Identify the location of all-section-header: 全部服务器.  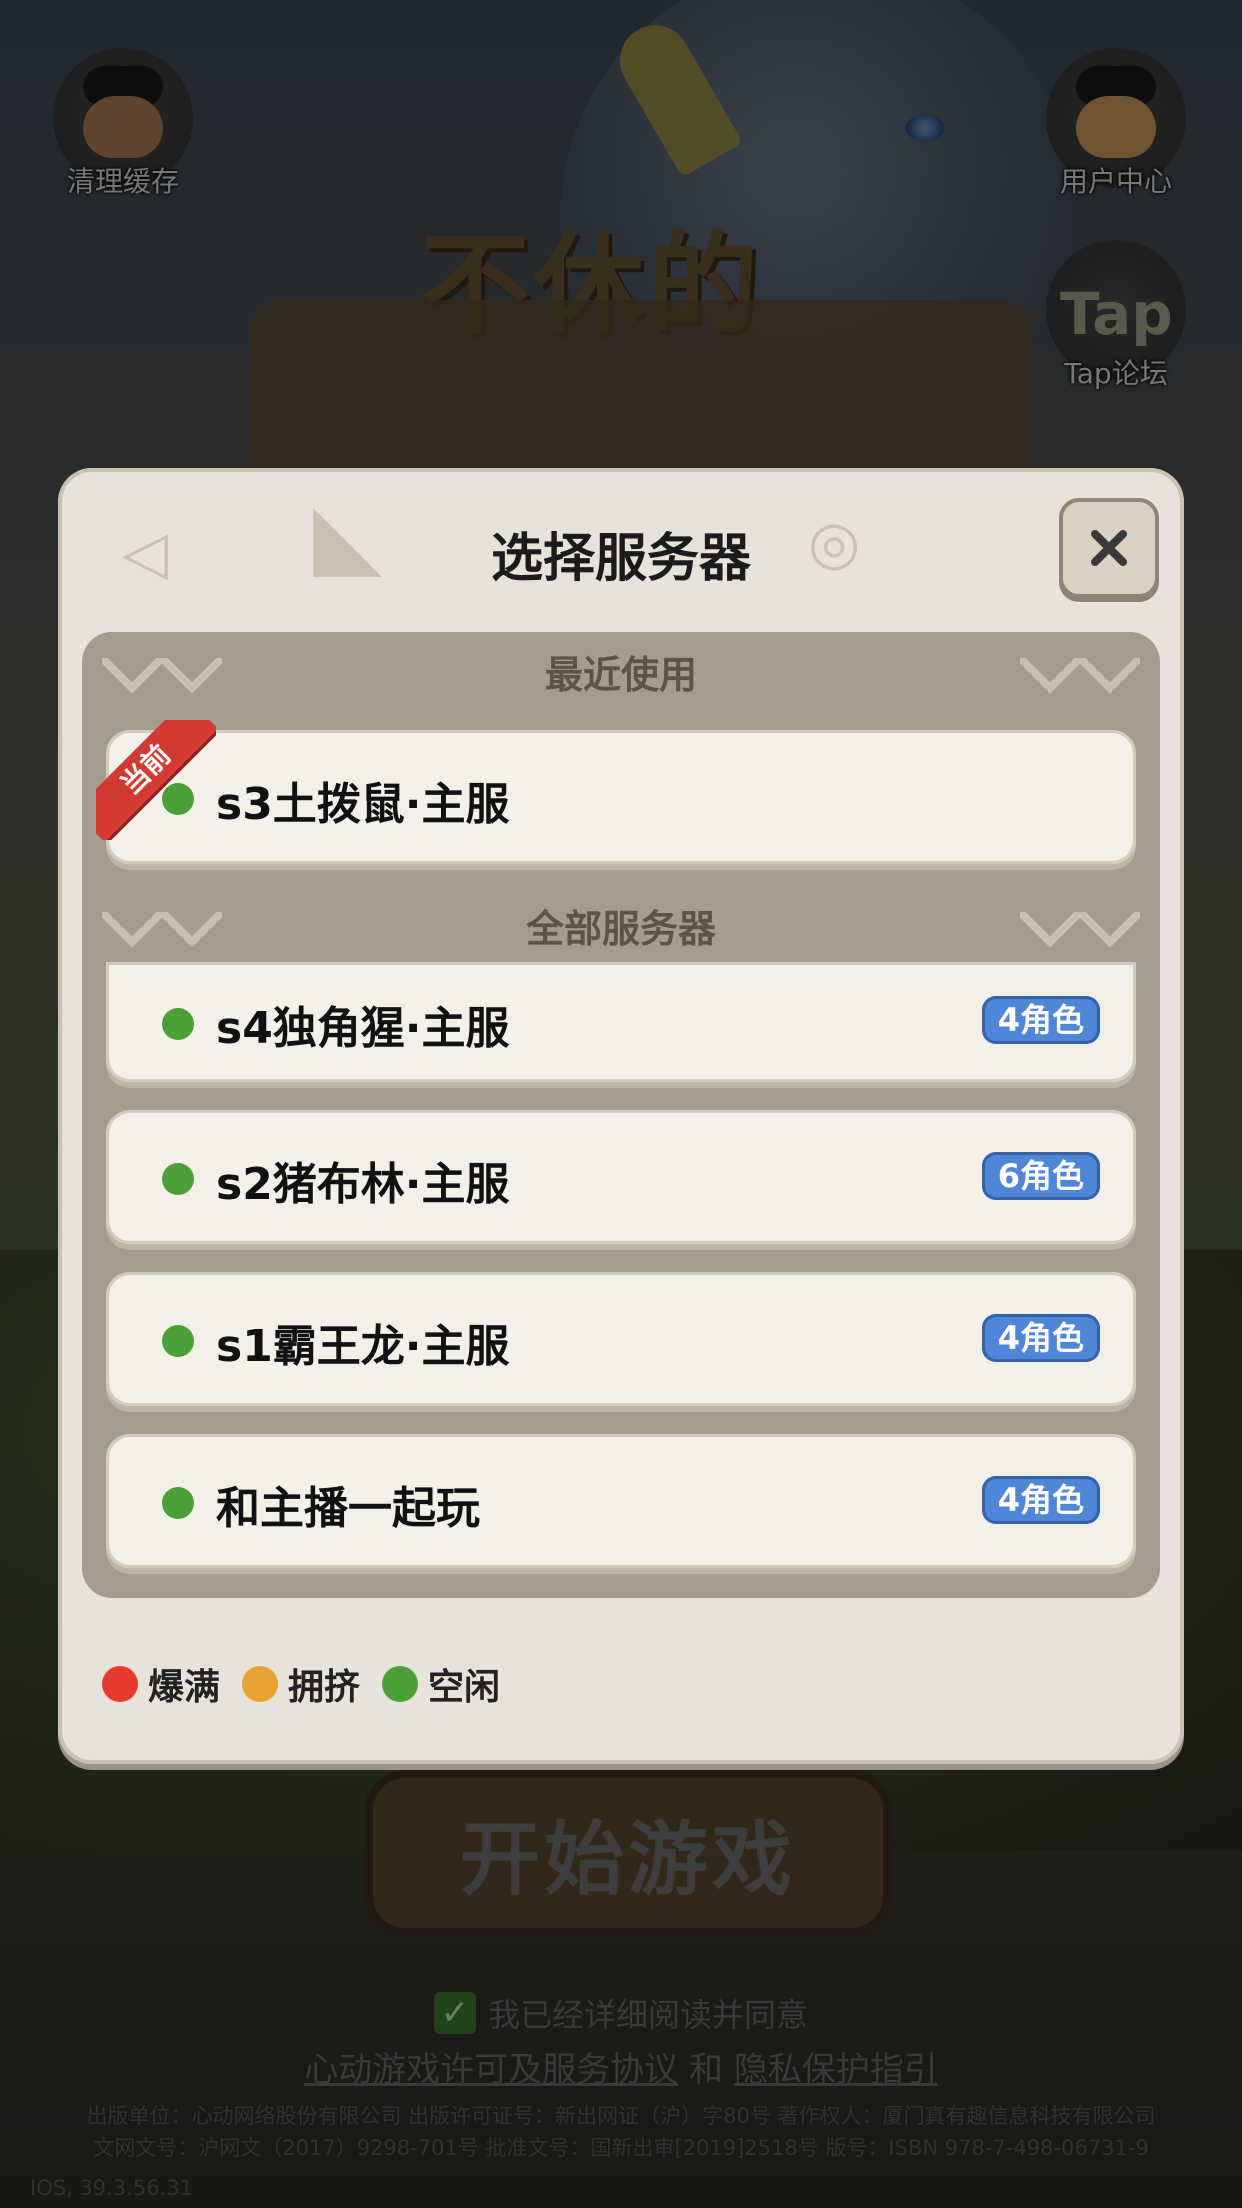
(621, 929).